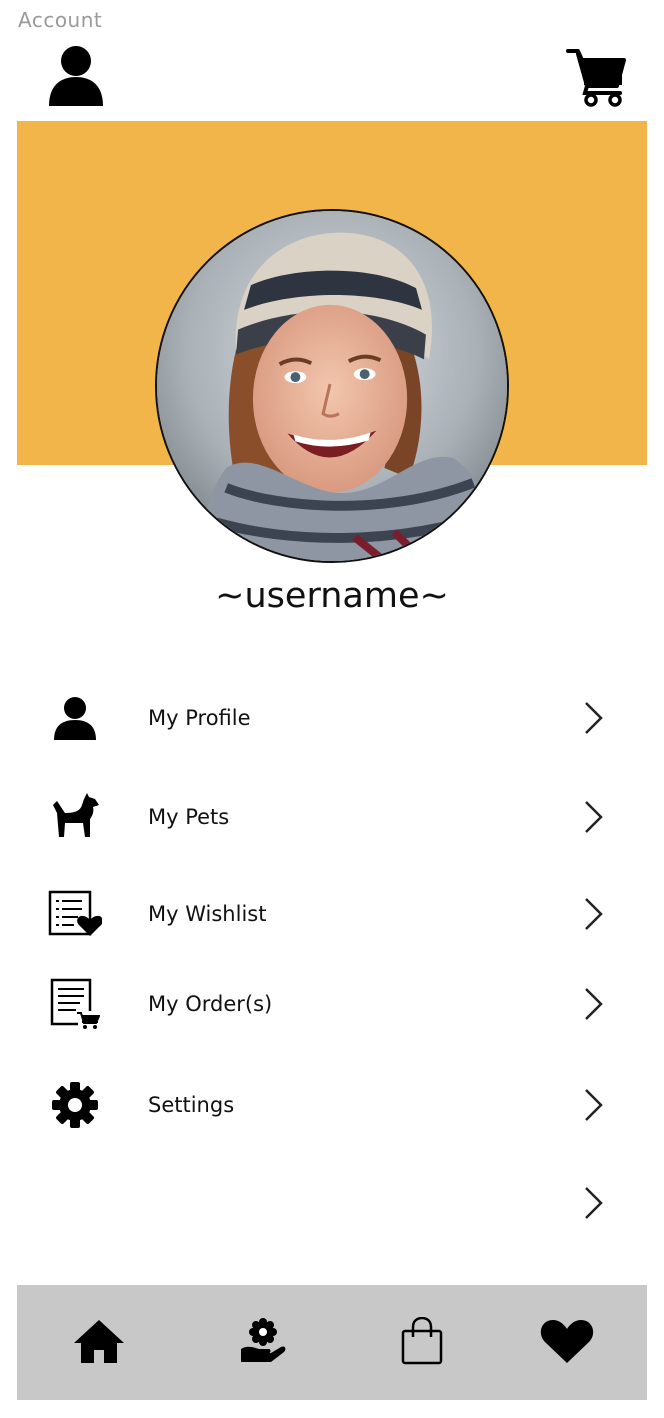  I want to click on menu-item-label: My Profile, so click(199, 718).